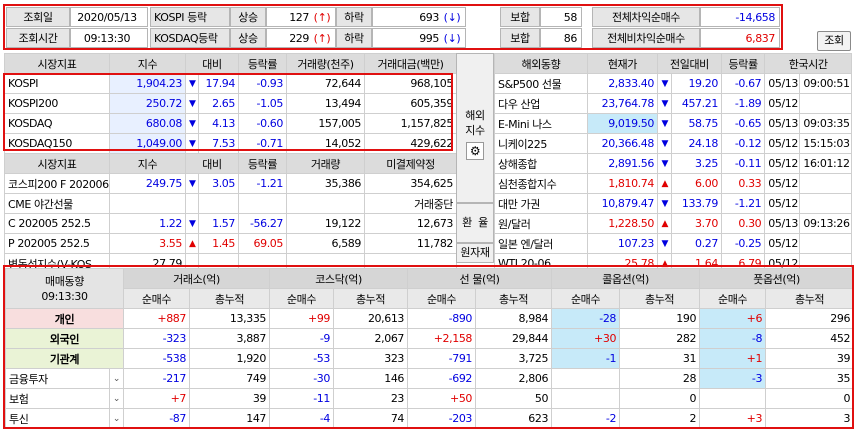  Describe the element at coordinates (834, 41) in the screenshot. I see `query-button: 조회` at that location.